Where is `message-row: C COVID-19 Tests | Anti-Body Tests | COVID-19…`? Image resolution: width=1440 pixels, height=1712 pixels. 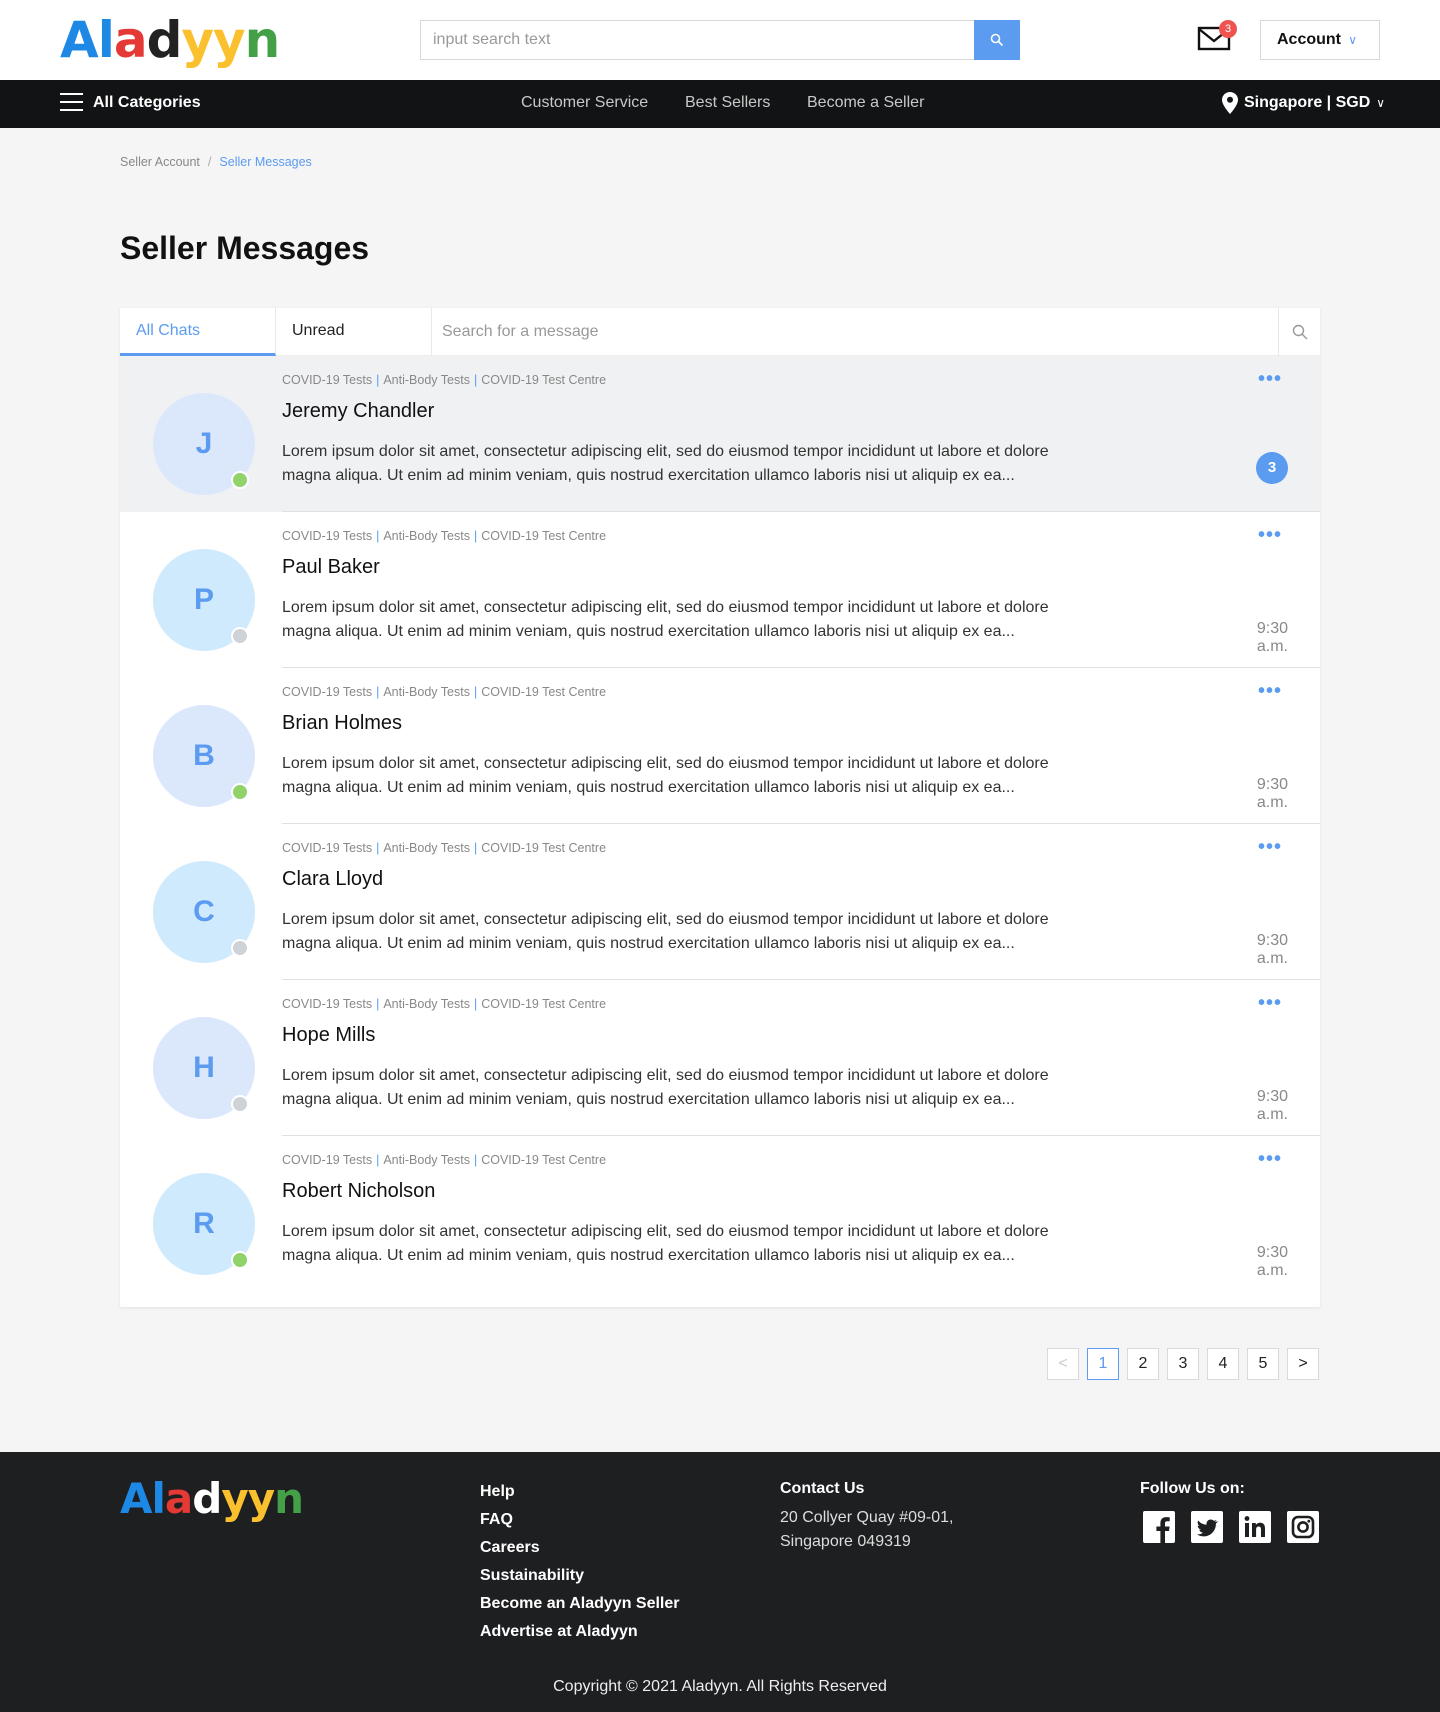
message-row: C COVID-19 Tests | Anti-Body Tests | COVID-19… is located at coordinates (720, 902).